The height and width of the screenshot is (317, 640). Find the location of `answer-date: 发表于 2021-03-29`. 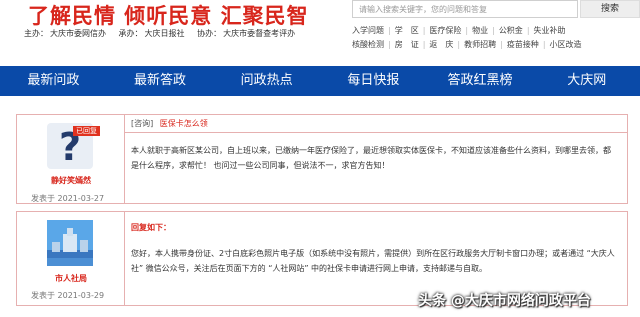

answer-date: 发表于 2021-03-29 is located at coordinates (68, 295).